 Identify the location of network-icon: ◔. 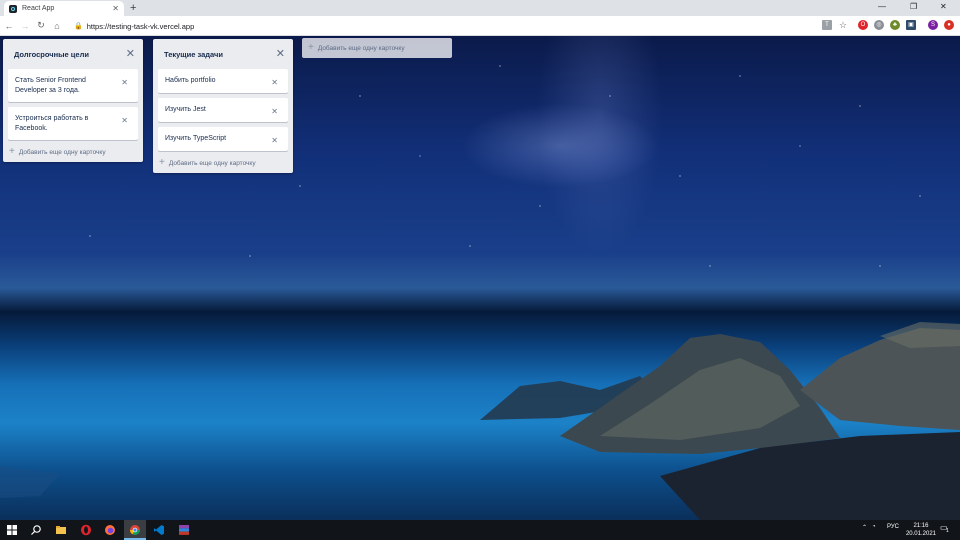
(874, 527).